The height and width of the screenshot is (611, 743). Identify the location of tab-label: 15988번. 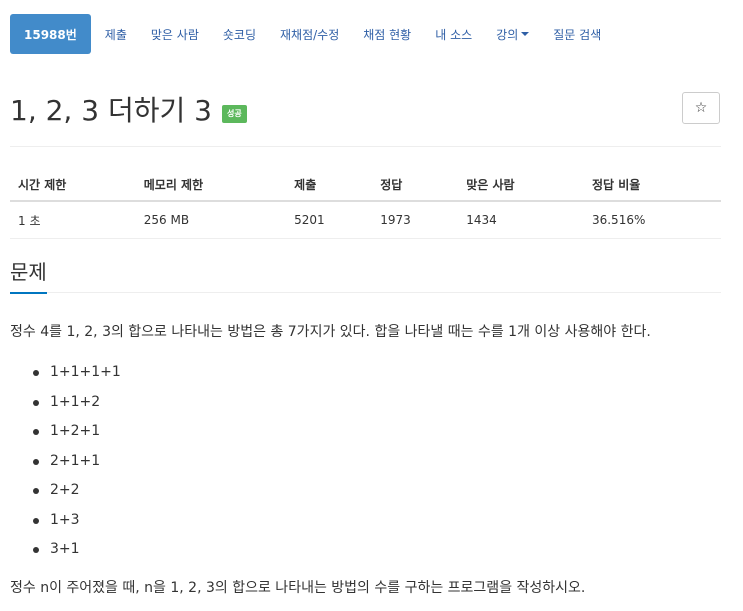
(50, 34).